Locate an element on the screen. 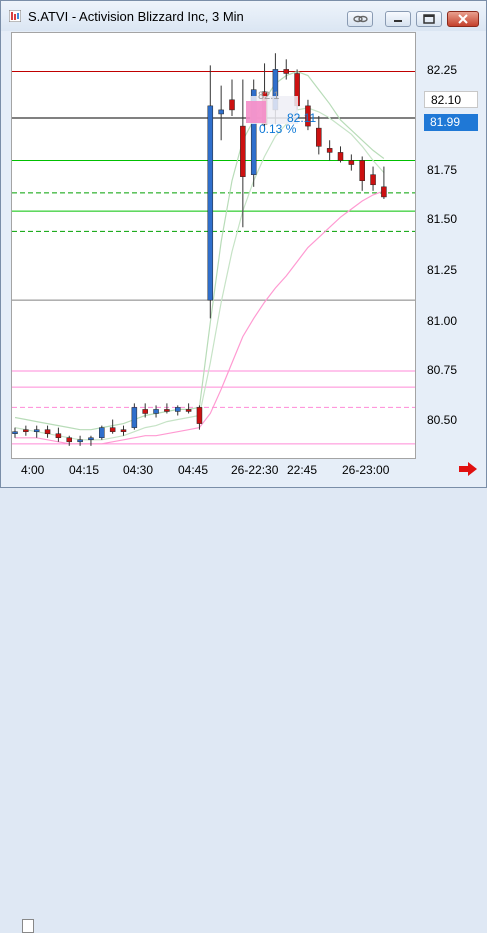 Image resolution: width=487 pixels, height=933 pixels. restore-icon is located at coordinates (429, 19).